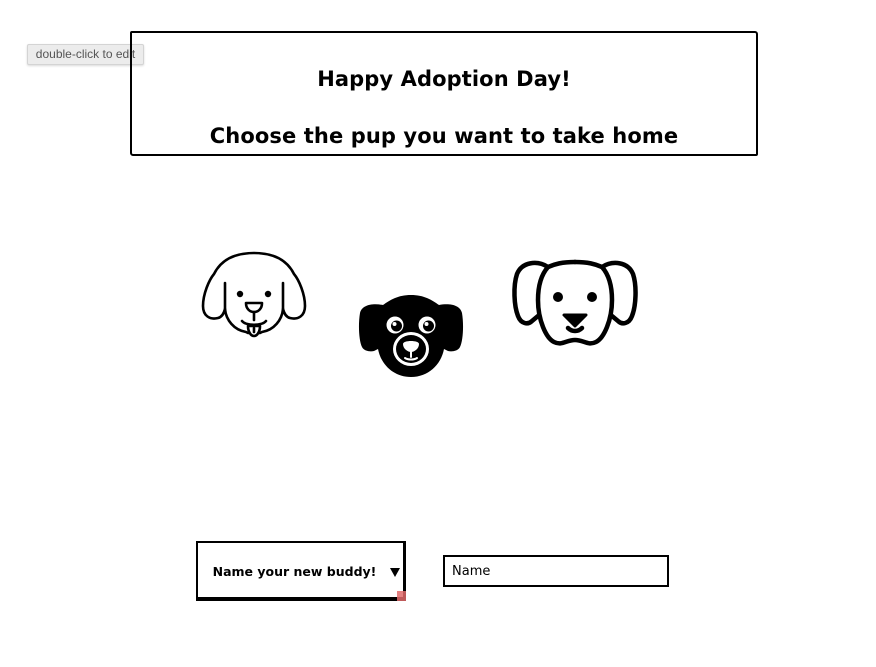 This screenshot has width=876, height=667. What do you see at coordinates (411, 335) in the screenshot?
I see `dog-solid-icon` at bounding box center [411, 335].